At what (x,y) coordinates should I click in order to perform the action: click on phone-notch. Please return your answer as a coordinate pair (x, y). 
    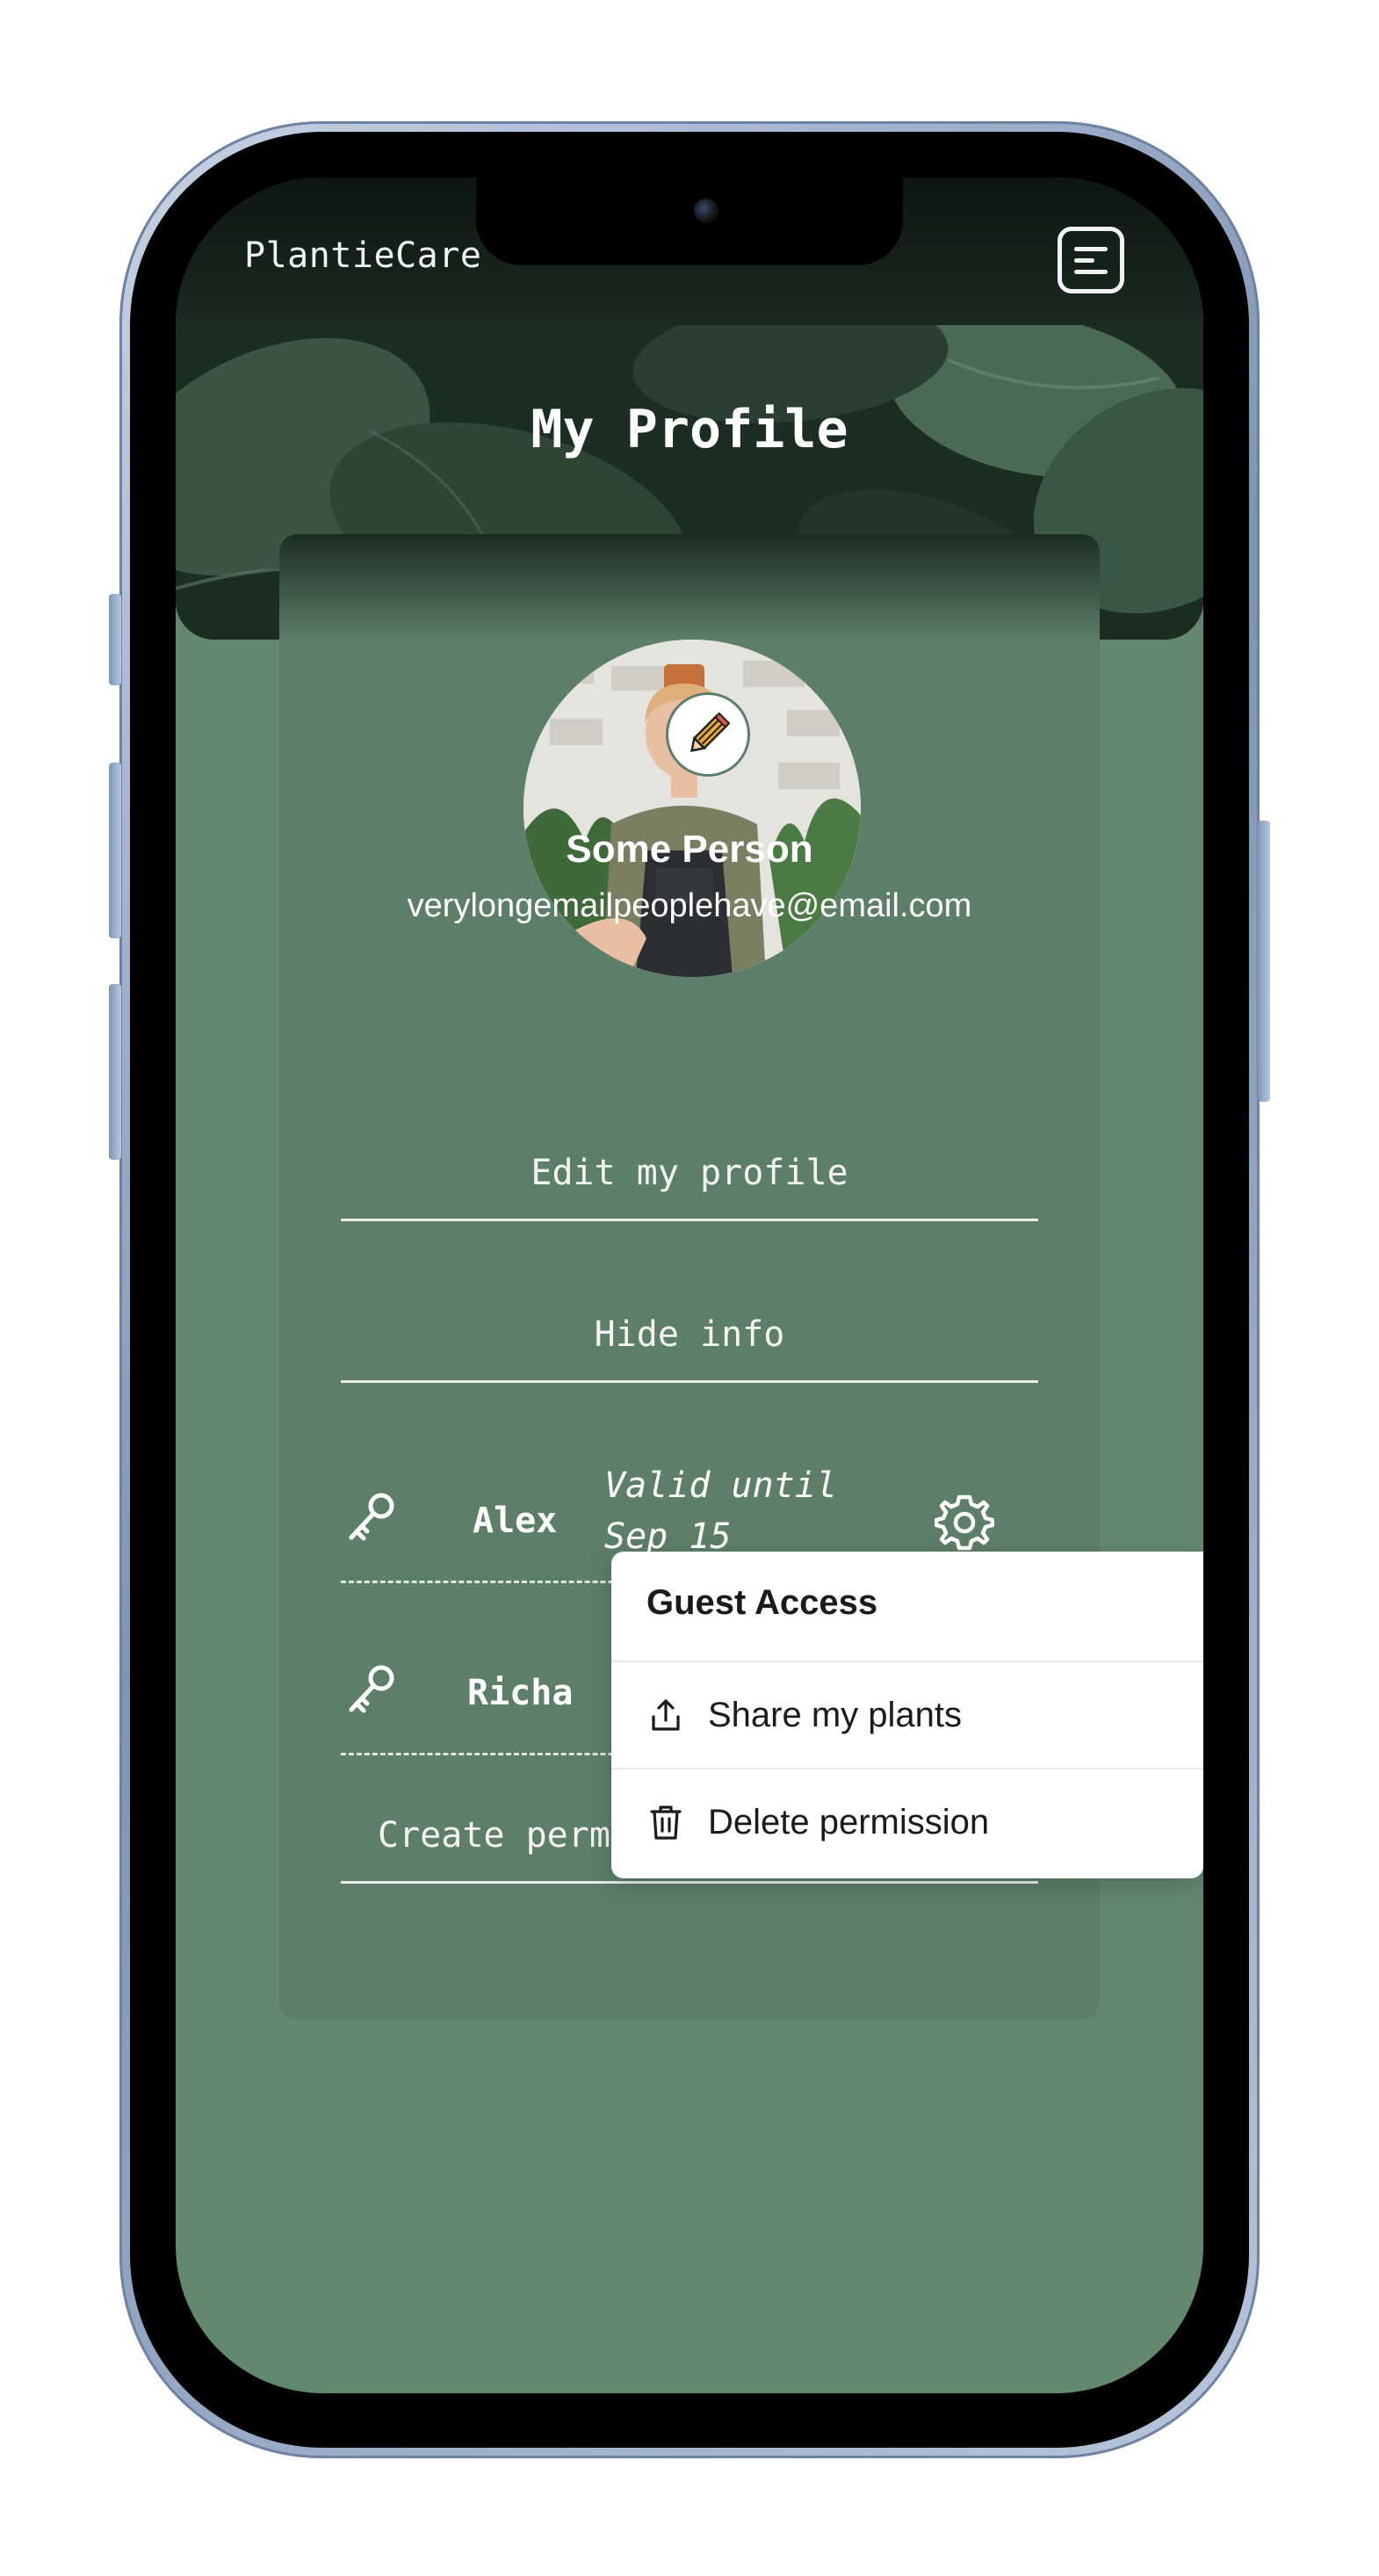
    Looking at the image, I should click on (689, 221).